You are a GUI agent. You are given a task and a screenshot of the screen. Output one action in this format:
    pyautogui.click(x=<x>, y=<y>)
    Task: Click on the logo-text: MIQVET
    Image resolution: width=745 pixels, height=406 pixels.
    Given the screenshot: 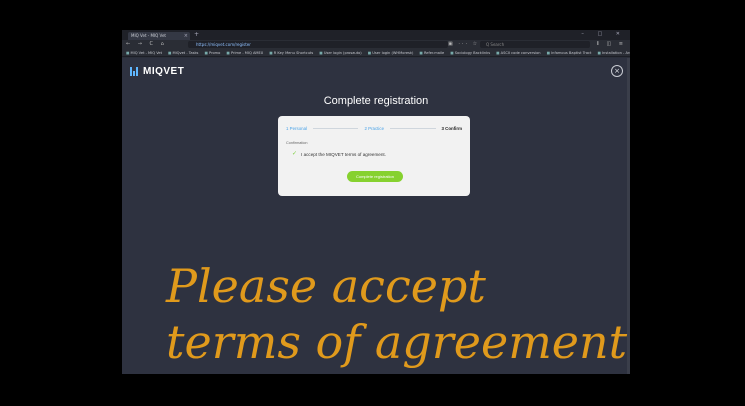 What is the action you would take?
    pyautogui.click(x=164, y=71)
    